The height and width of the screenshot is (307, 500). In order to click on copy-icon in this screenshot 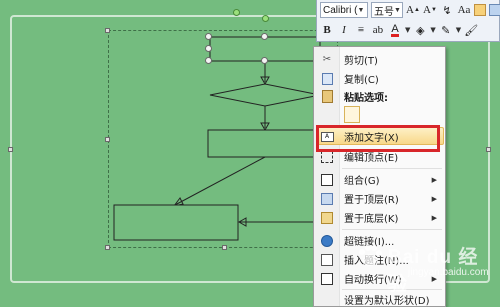, I will do `click(327, 79)`.